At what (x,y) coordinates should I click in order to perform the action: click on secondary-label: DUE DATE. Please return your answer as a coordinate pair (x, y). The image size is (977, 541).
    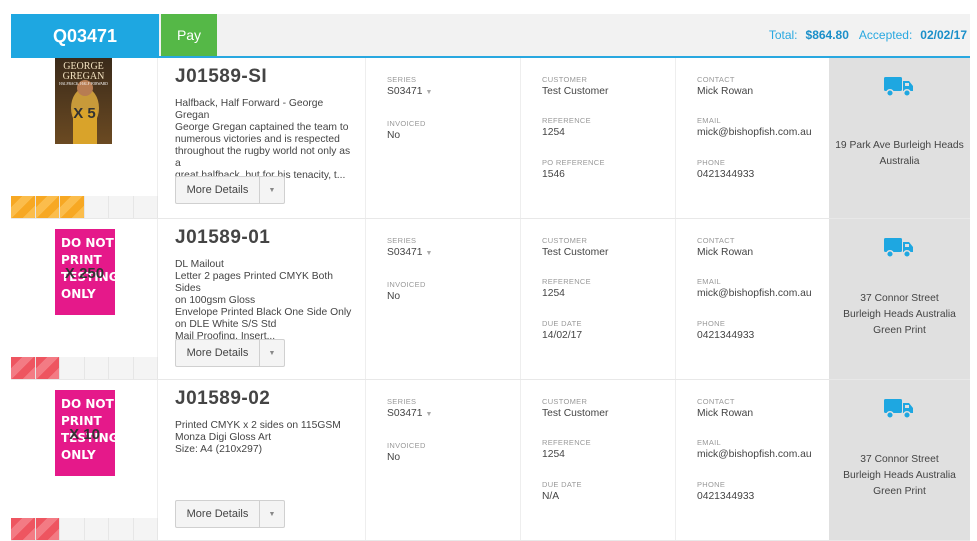
    Looking at the image, I should click on (562, 323).